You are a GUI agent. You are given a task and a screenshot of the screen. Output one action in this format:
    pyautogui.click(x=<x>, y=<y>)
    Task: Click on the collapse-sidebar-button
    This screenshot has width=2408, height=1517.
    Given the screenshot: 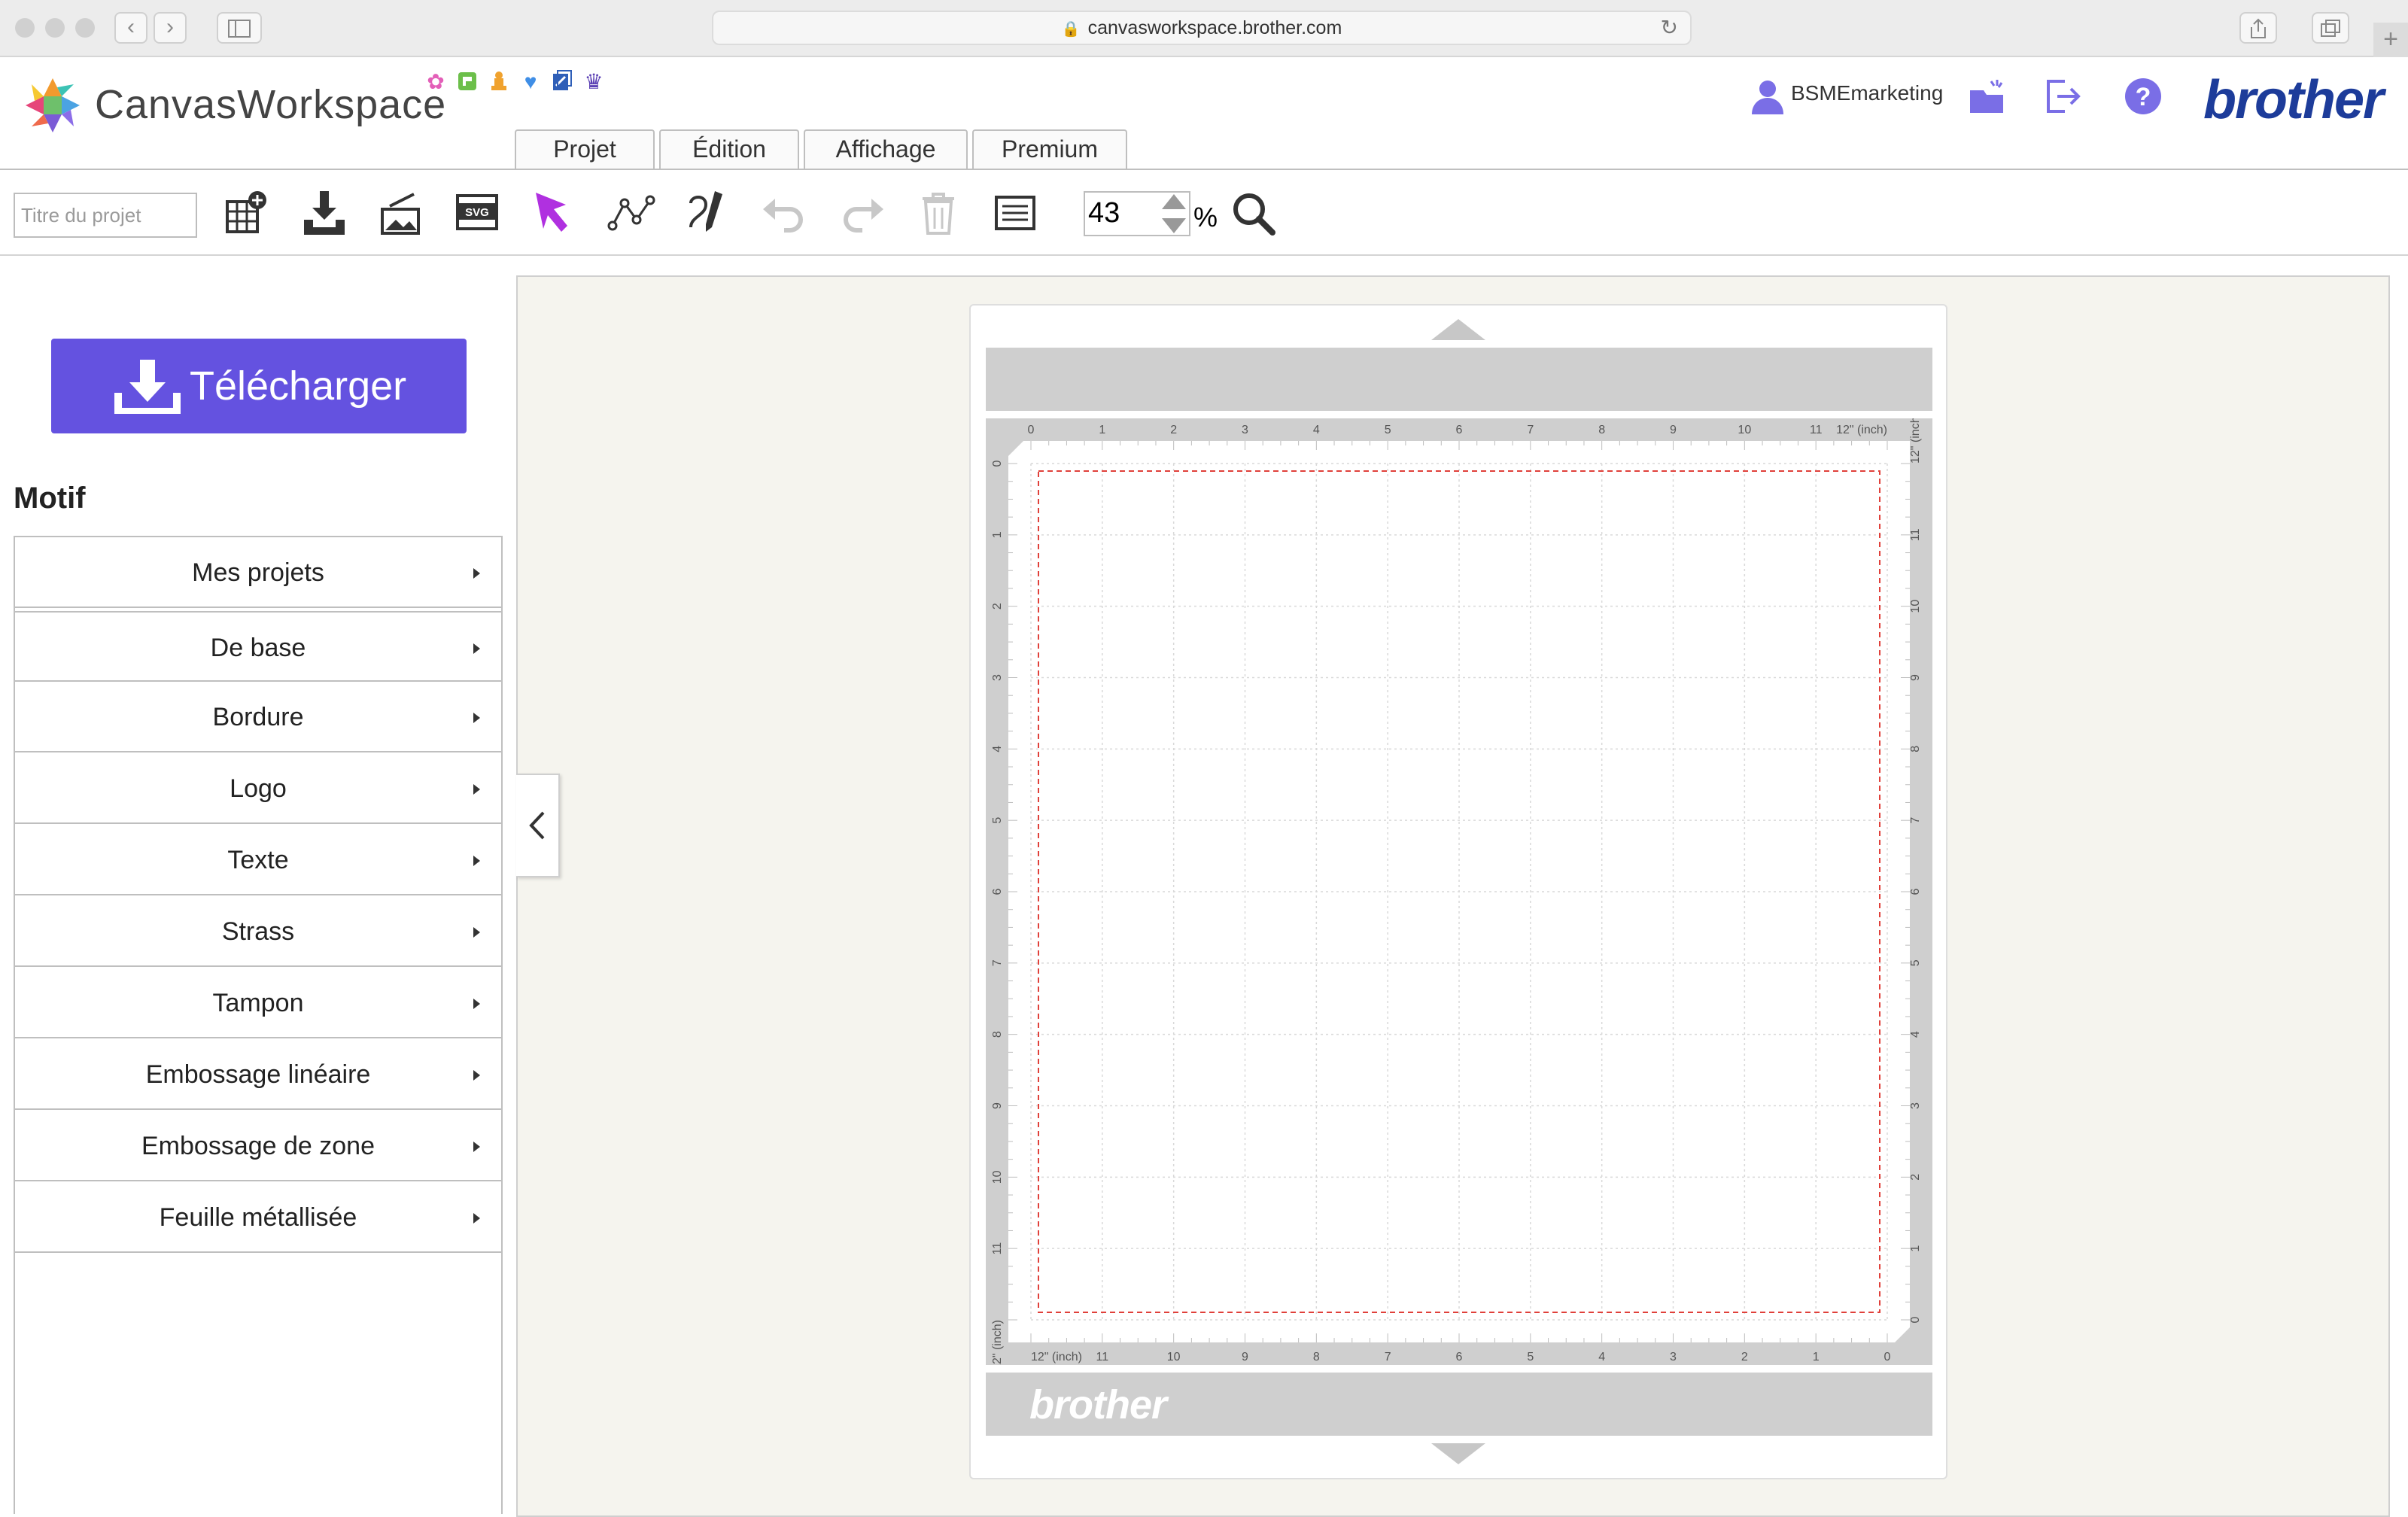 What is the action you would take?
    pyautogui.click(x=538, y=825)
    